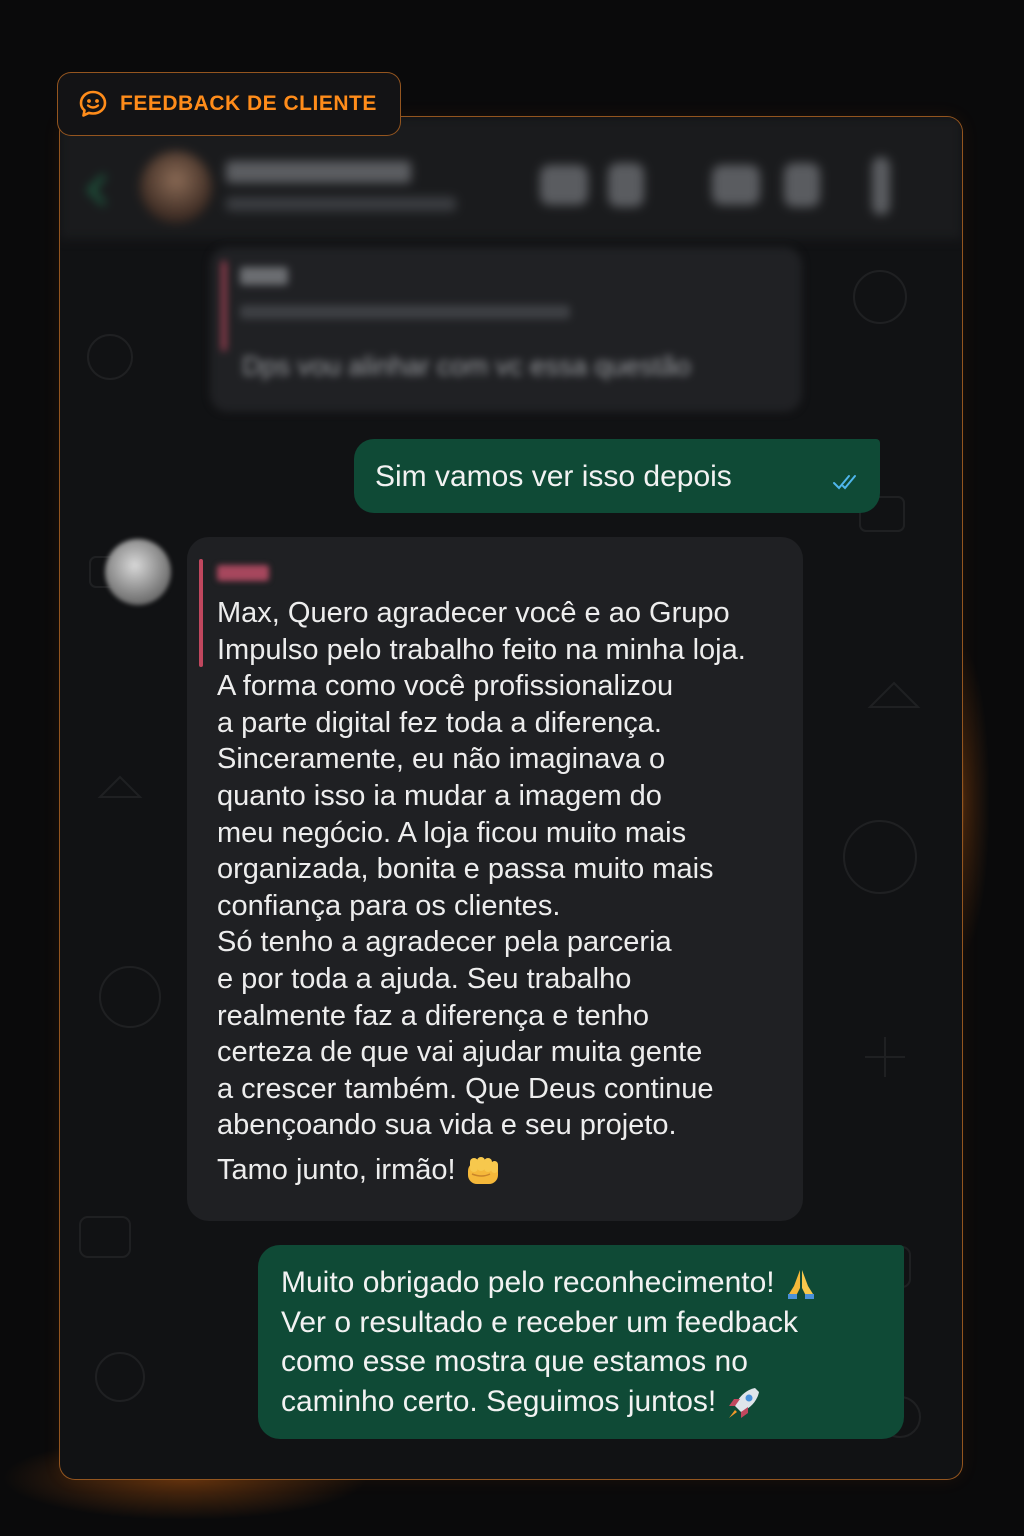 This screenshot has width=1024, height=1536. I want to click on sender-name-redacted, so click(243, 573).